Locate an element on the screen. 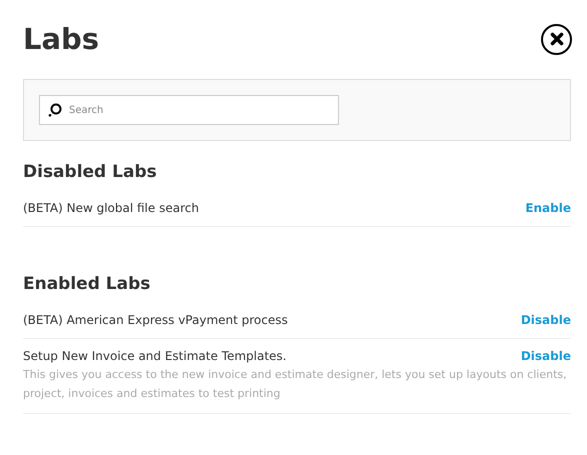 The width and height of the screenshot is (587, 455). toggle-link: Enable is located at coordinates (548, 208).